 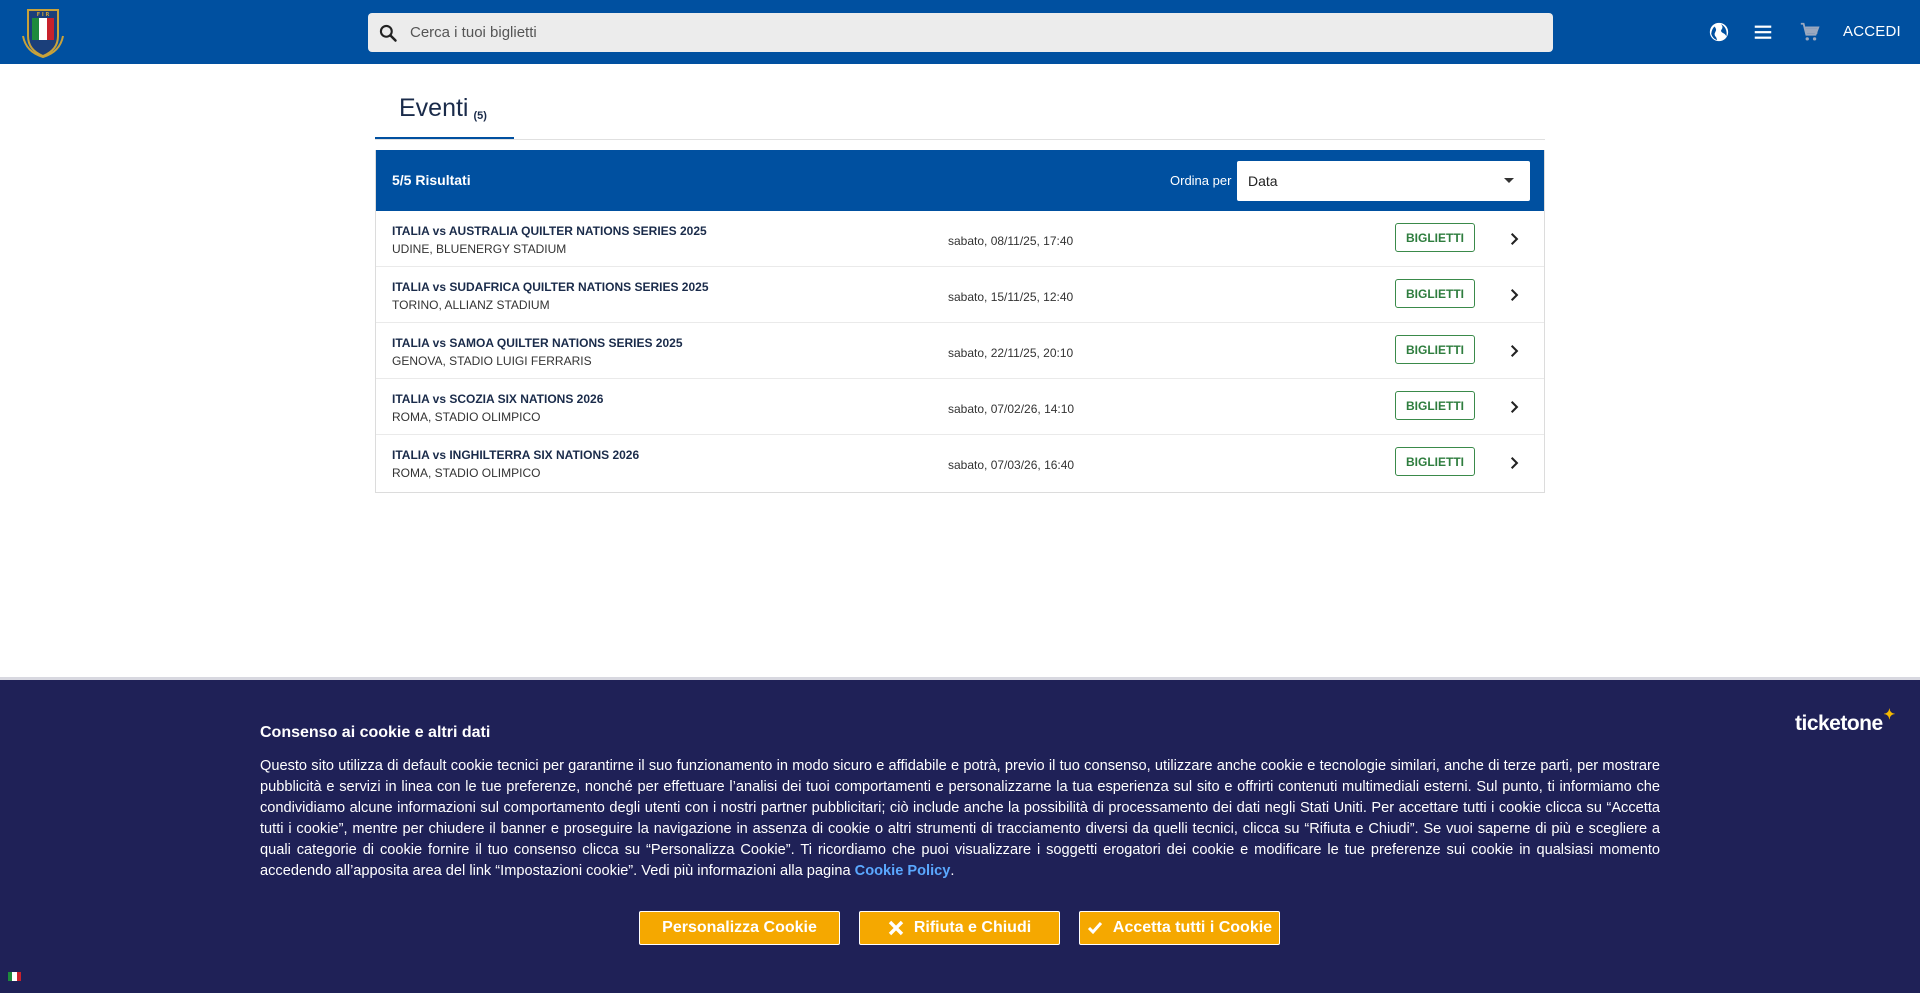 I want to click on close-icon, so click(x=896, y=928).